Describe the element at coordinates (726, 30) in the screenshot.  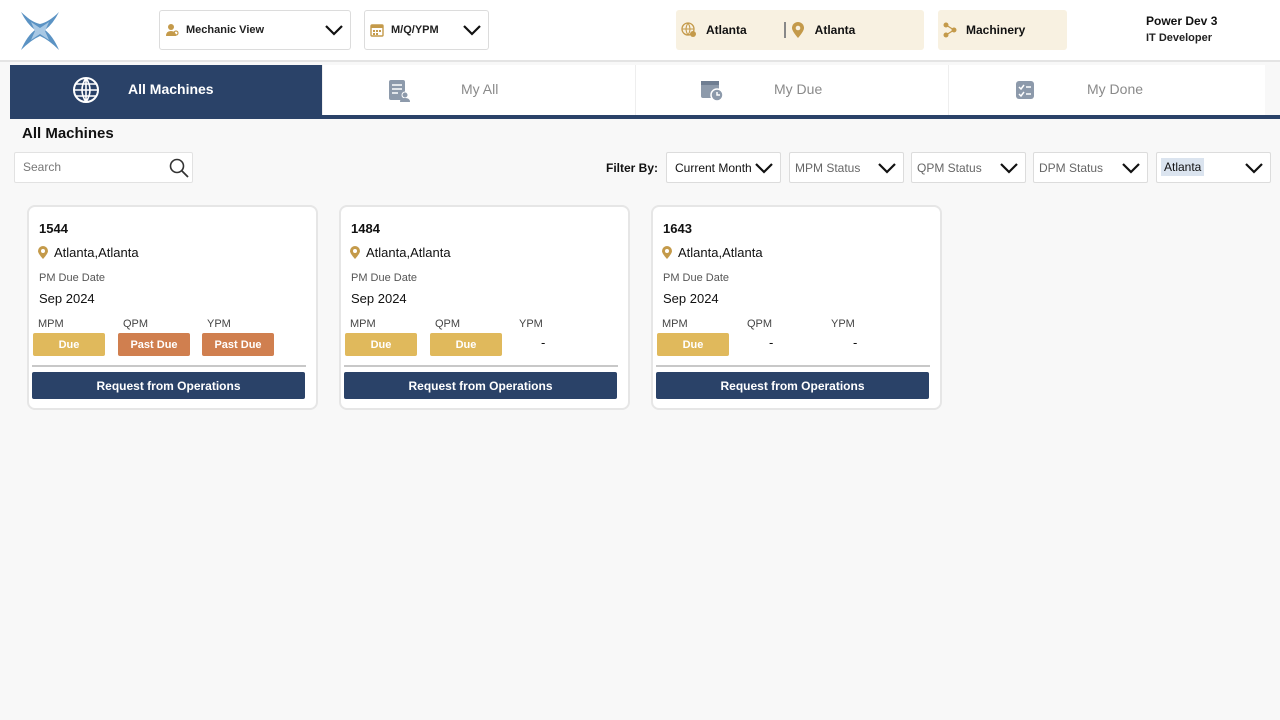
I see `region-label: Atlanta` at that location.